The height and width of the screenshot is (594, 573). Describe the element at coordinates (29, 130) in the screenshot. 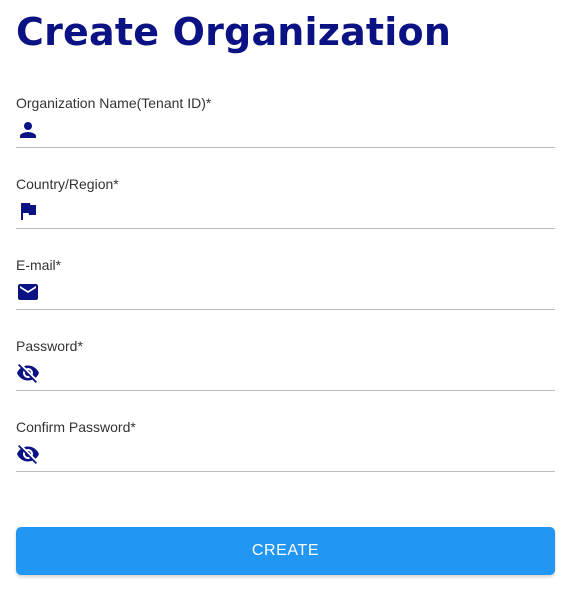

I see `person-icon` at that location.